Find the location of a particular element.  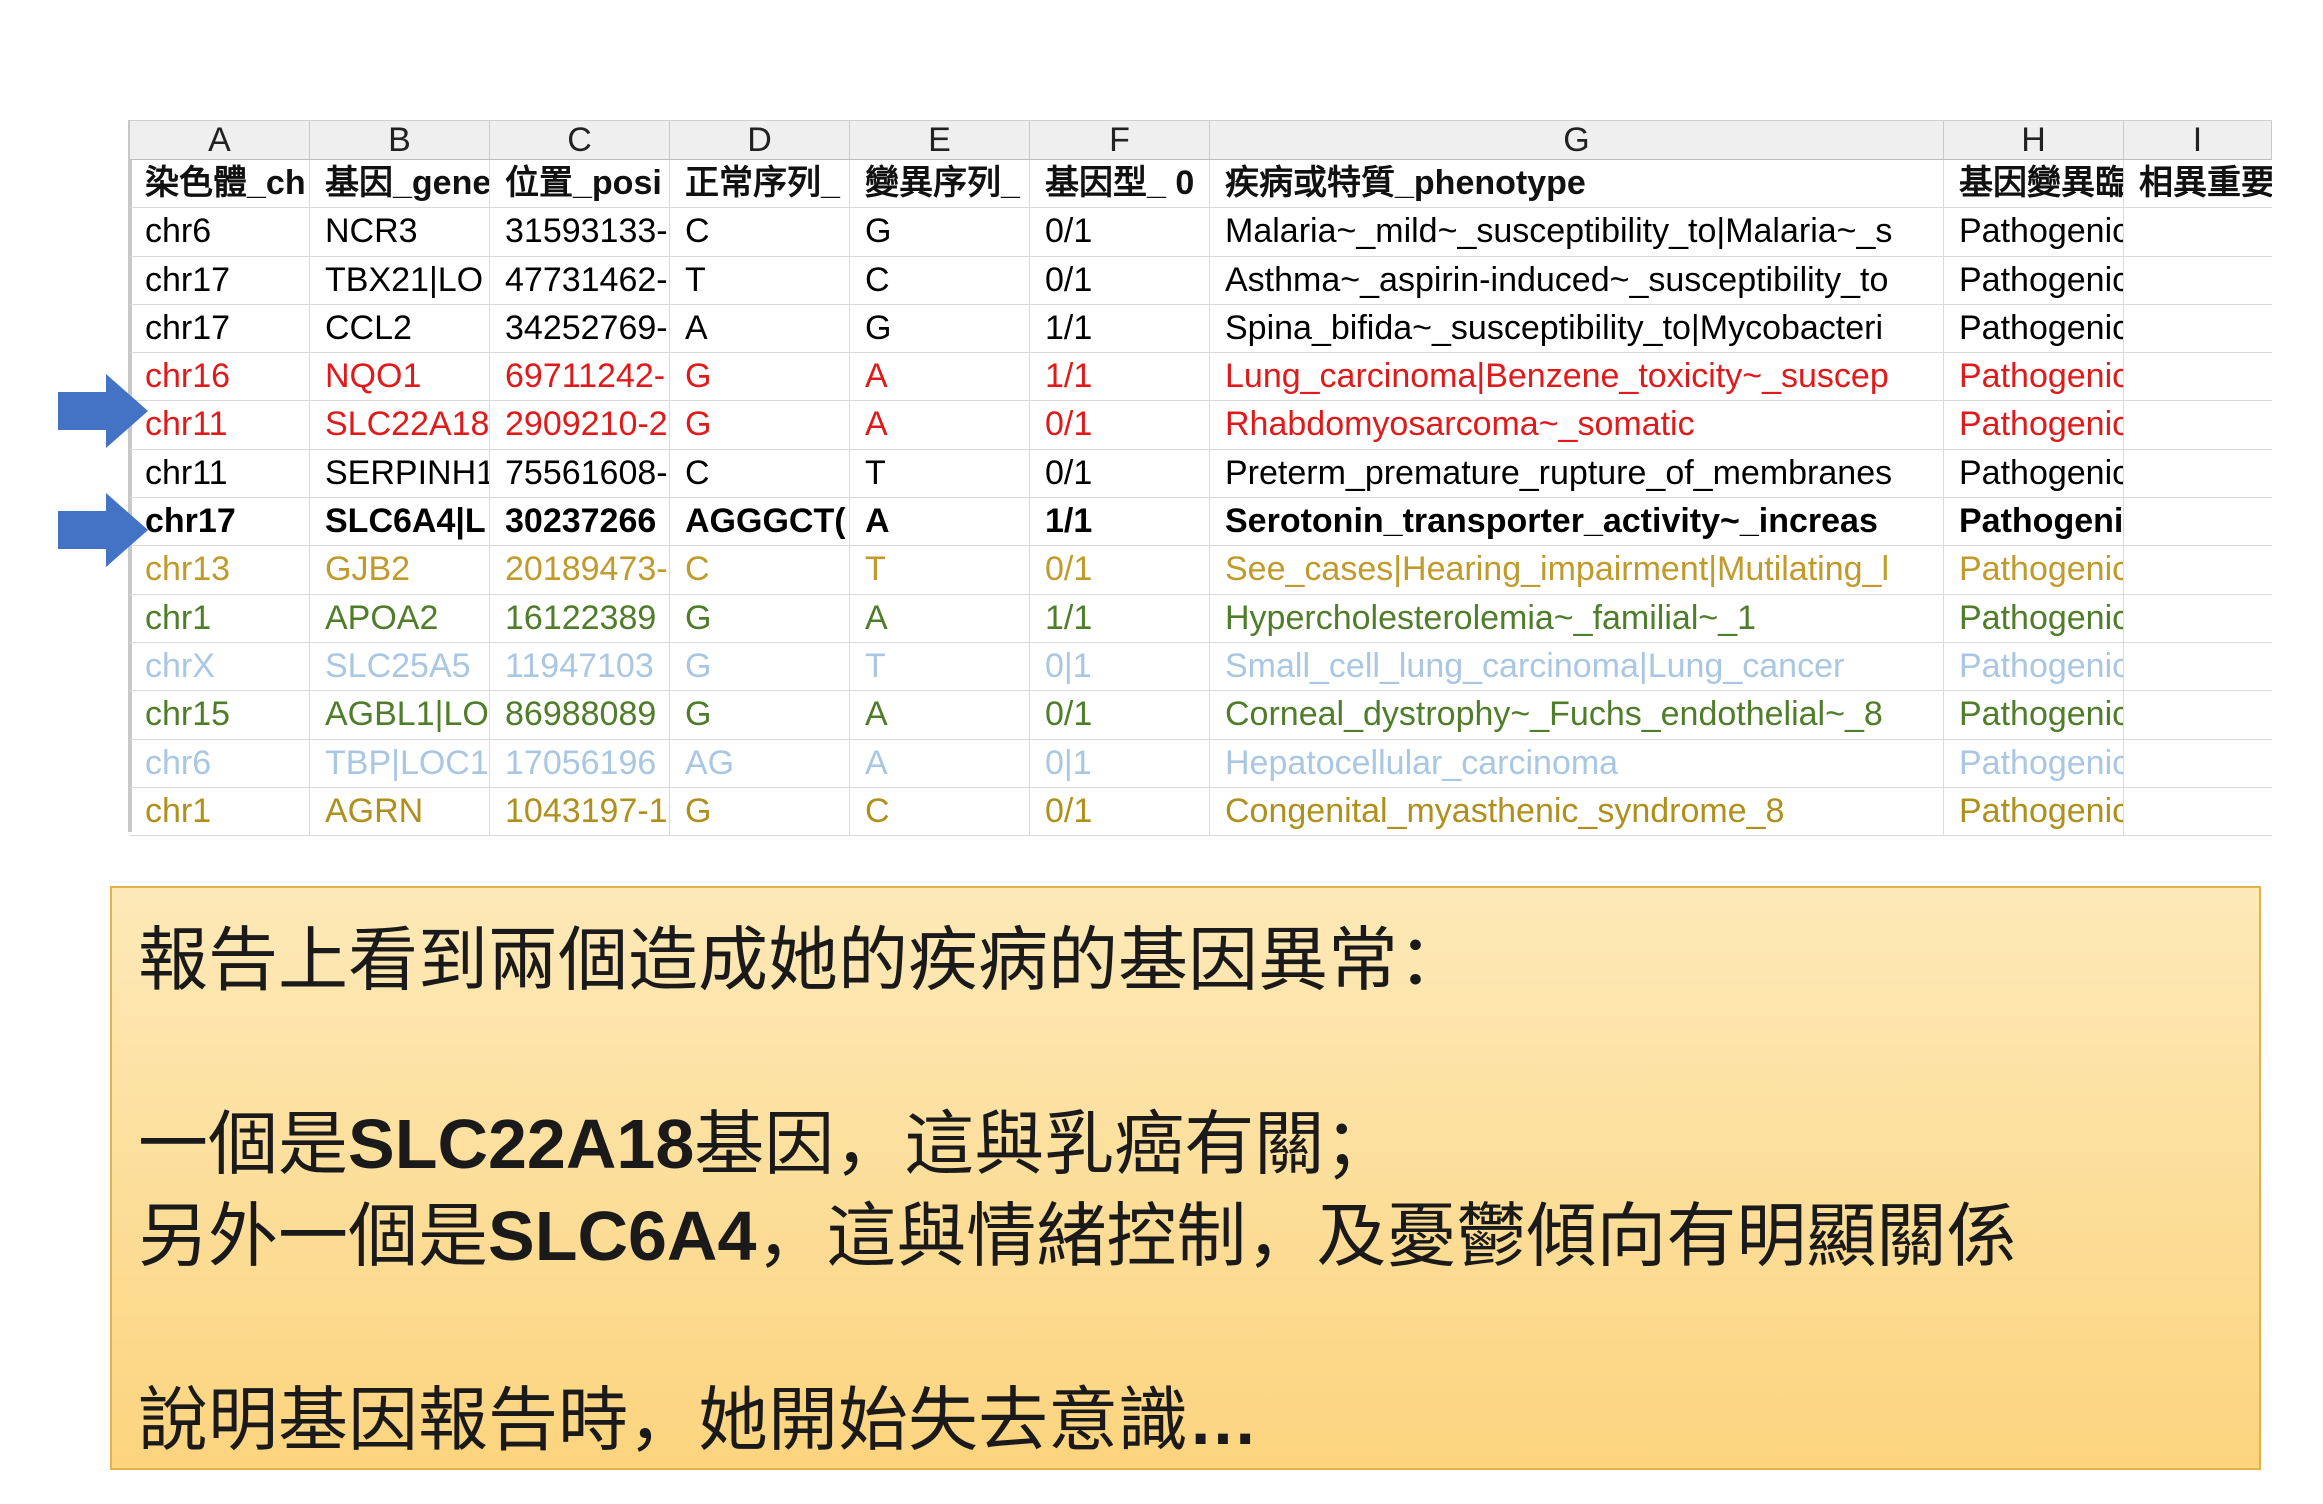

header-cell-ref: 正常序列_ is located at coordinates (760, 184).